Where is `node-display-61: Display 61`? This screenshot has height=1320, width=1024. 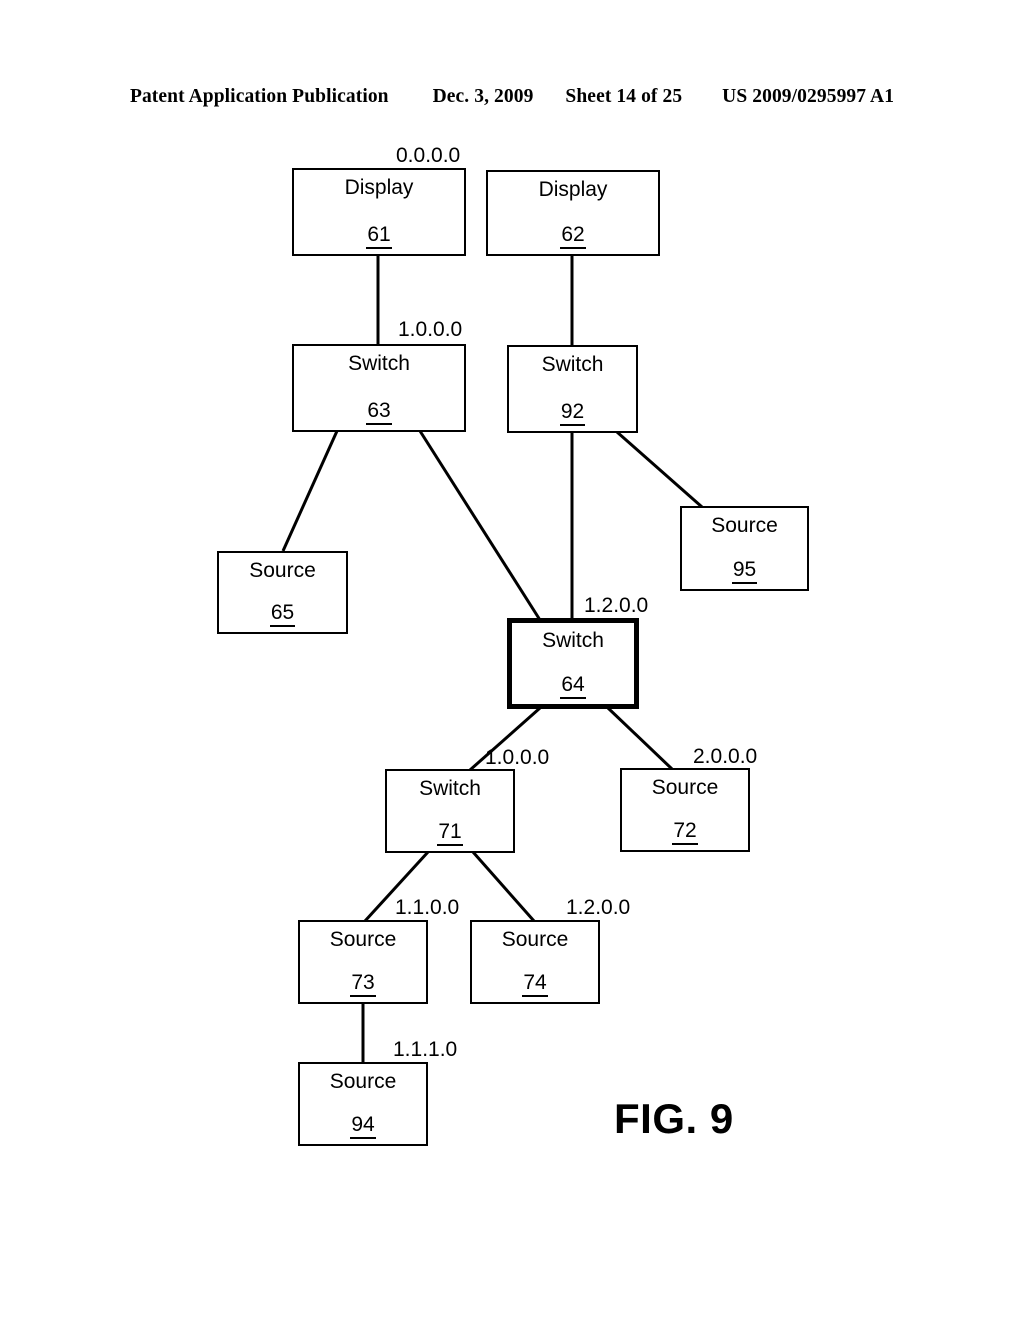 node-display-61: Display 61 is located at coordinates (379, 212).